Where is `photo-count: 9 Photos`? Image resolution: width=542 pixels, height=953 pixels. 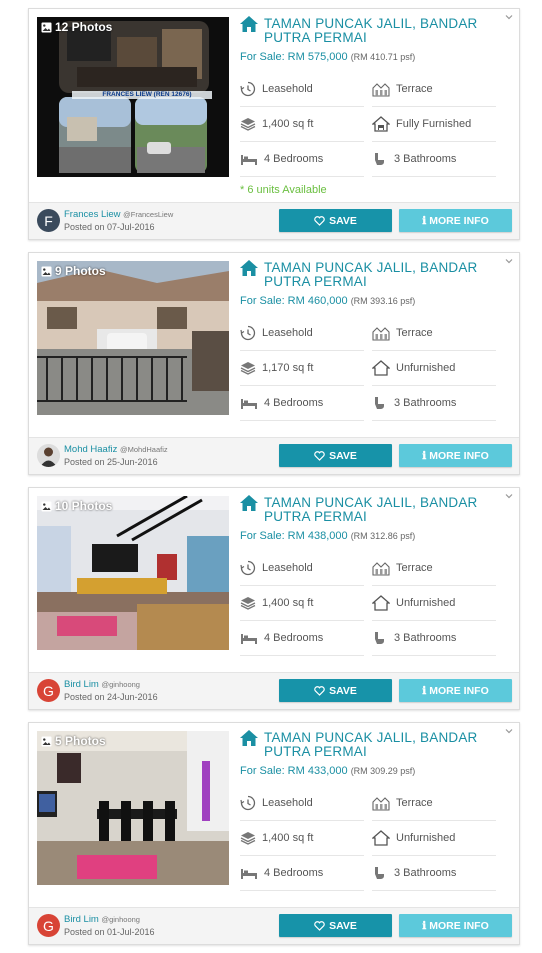 photo-count: 9 Photos is located at coordinates (73, 271).